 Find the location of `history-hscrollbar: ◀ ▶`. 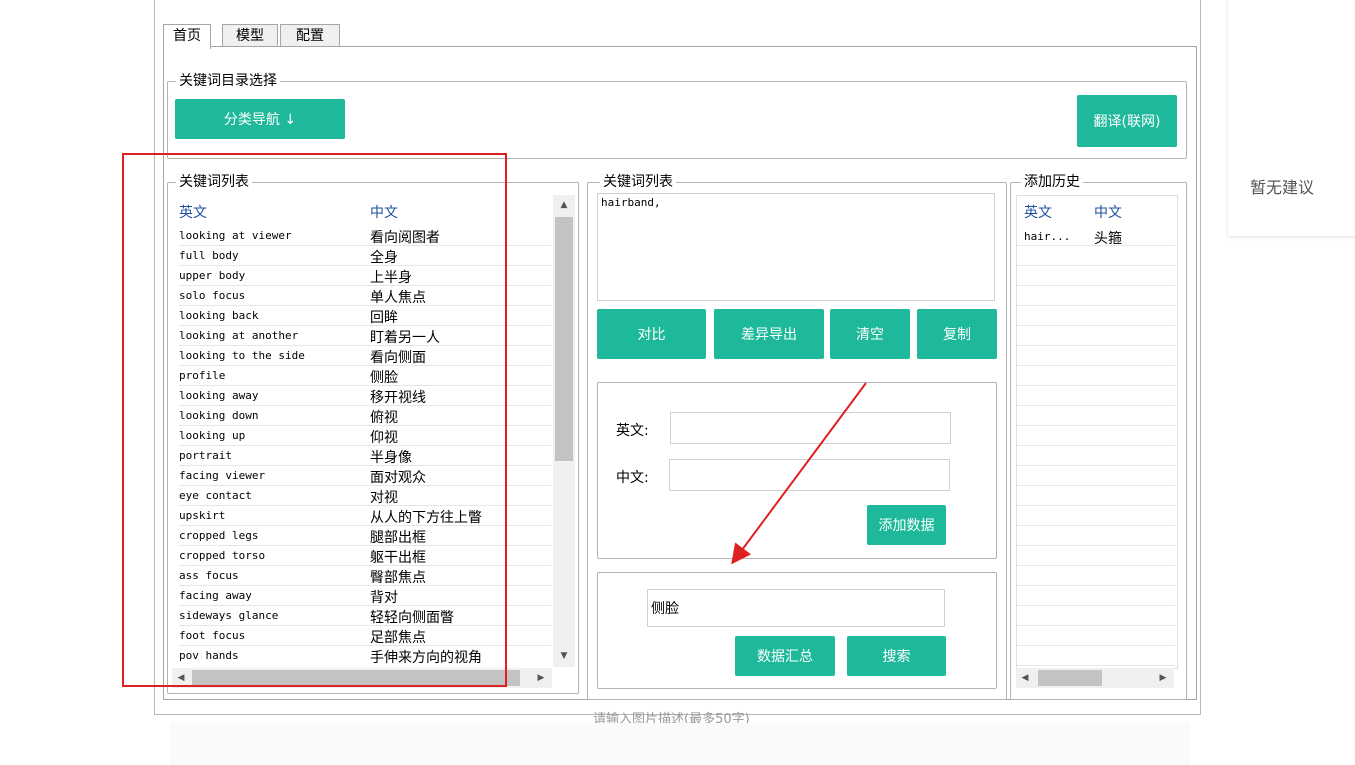

history-hscrollbar: ◀ ▶ is located at coordinates (1095, 678).